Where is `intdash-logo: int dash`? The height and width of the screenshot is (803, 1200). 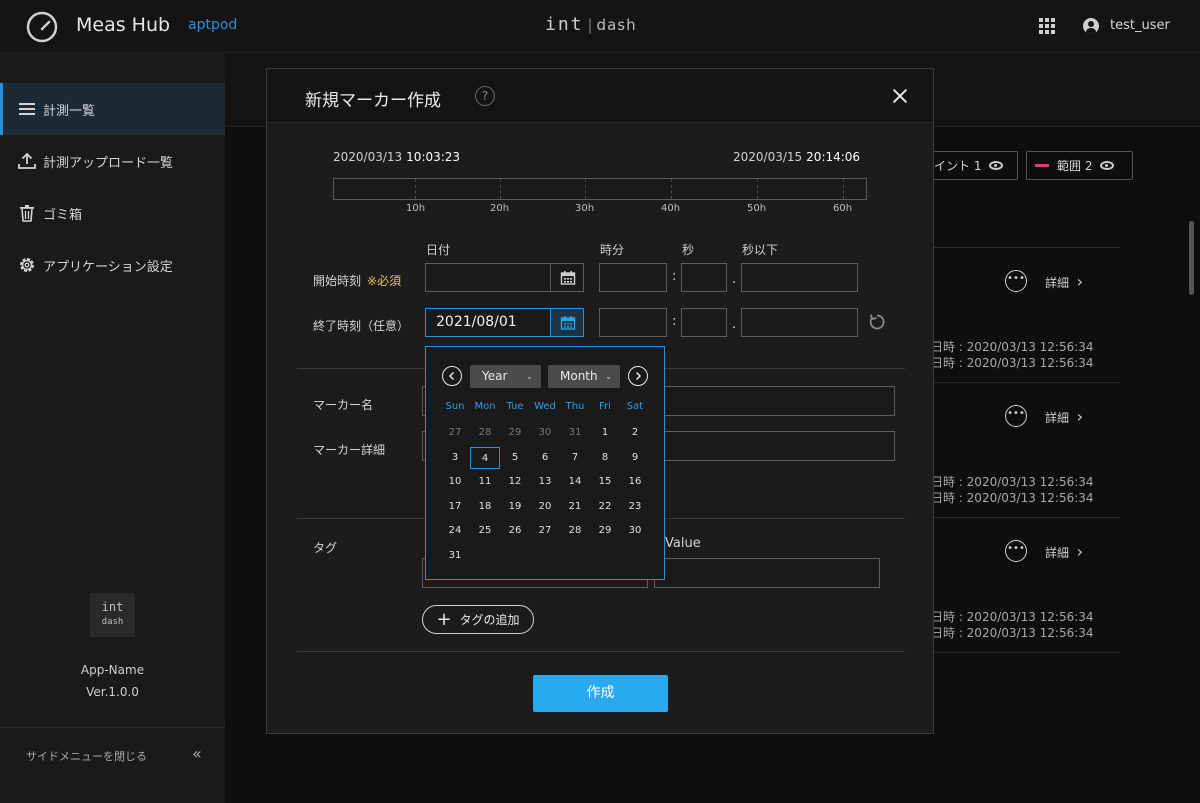
intdash-logo: int dash is located at coordinates (112, 615).